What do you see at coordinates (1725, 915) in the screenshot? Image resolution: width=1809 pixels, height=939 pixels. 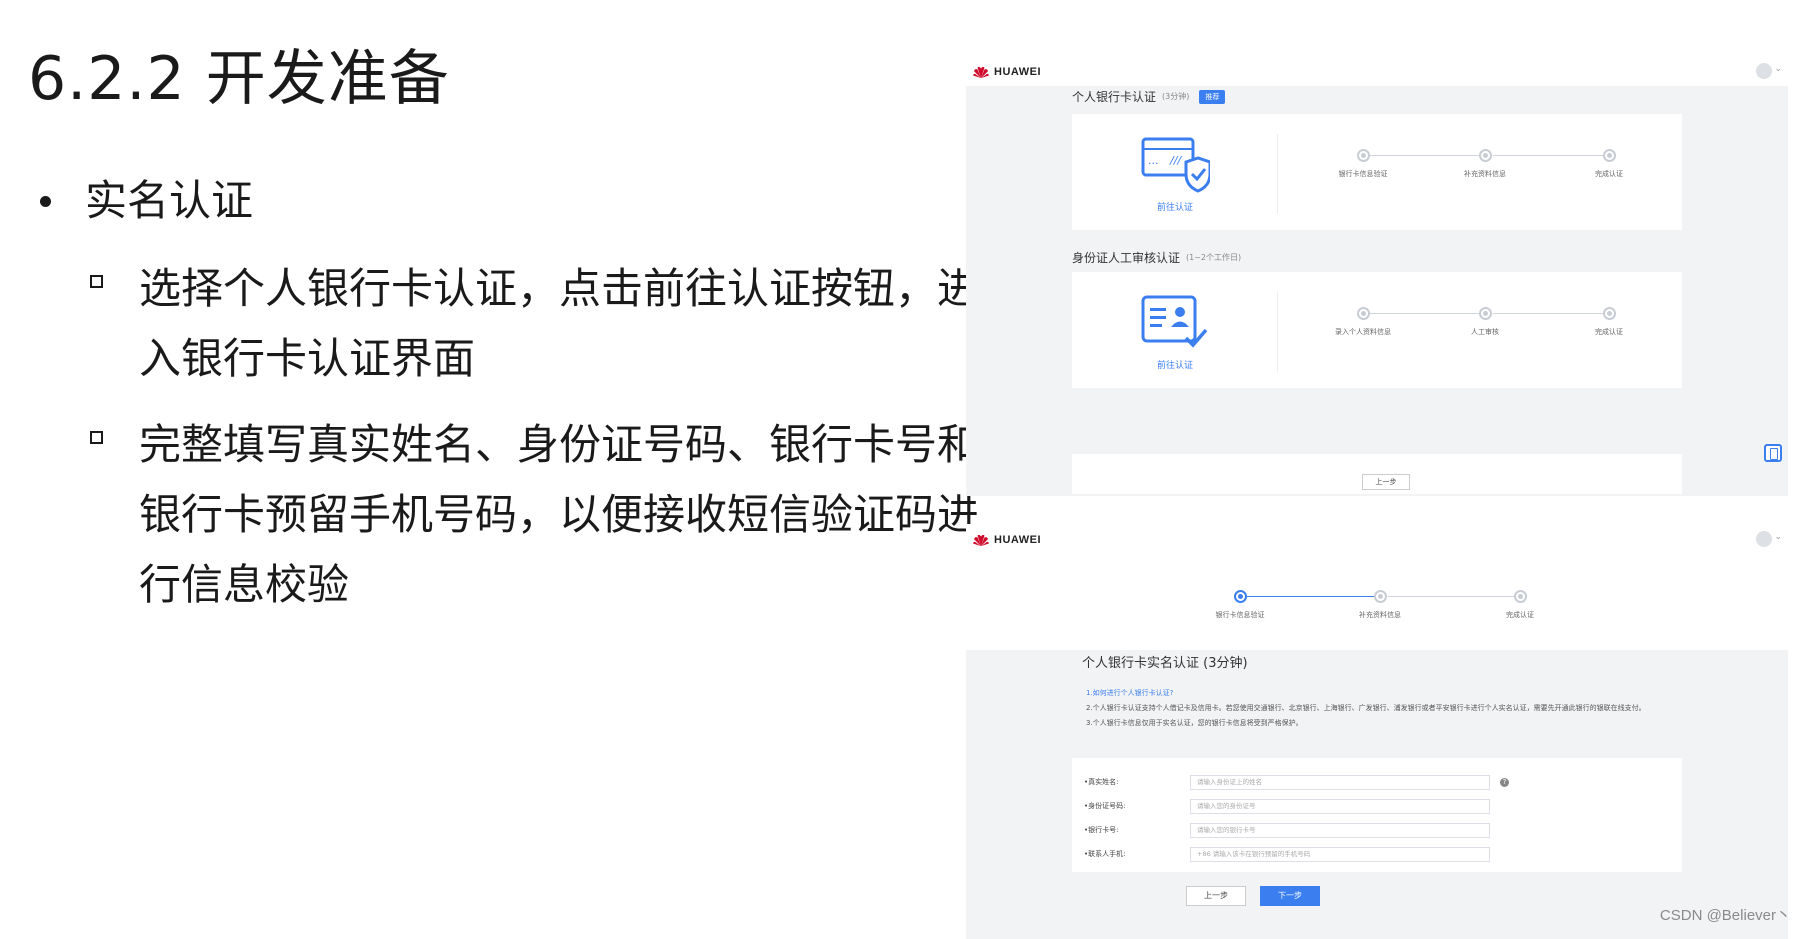 I see `csdn-watermark: CSDN @Believer丶` at bounding box center [1725, 915].